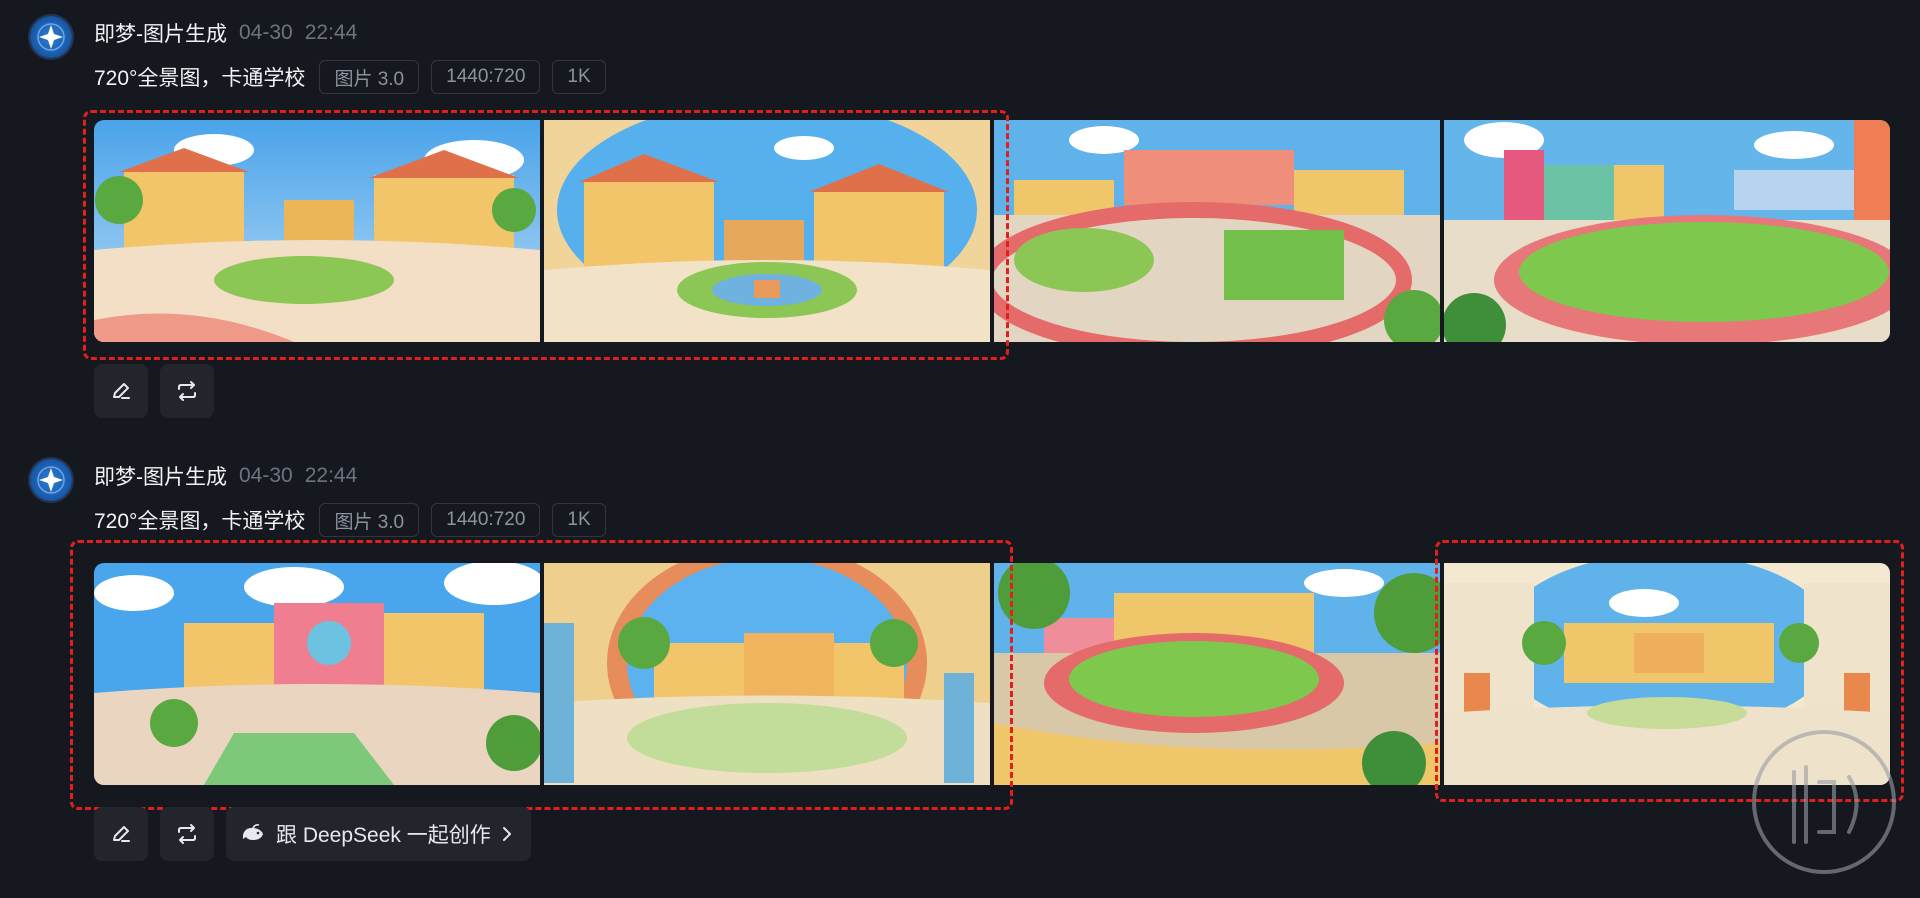 The image size is (1920, 898). What do you see at coordinates (1824, 804) in the screenshot?
I see `watermark-seal-icon` at bounding box center [1824, 804].